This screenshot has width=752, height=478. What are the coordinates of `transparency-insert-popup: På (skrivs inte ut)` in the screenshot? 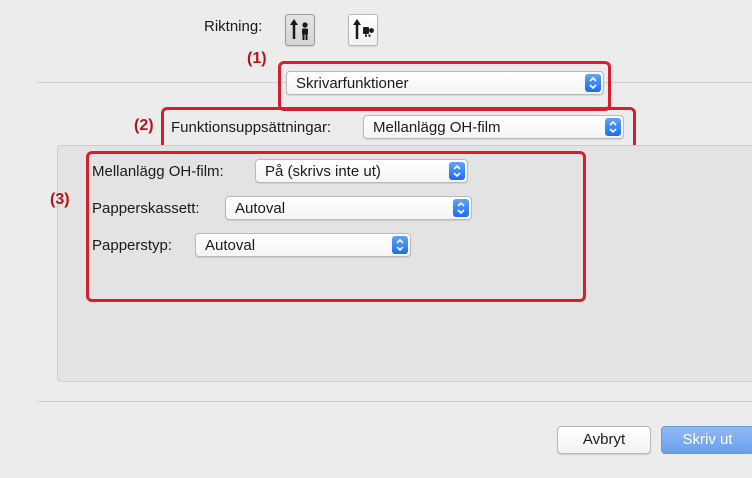 It's located at (361, 171).